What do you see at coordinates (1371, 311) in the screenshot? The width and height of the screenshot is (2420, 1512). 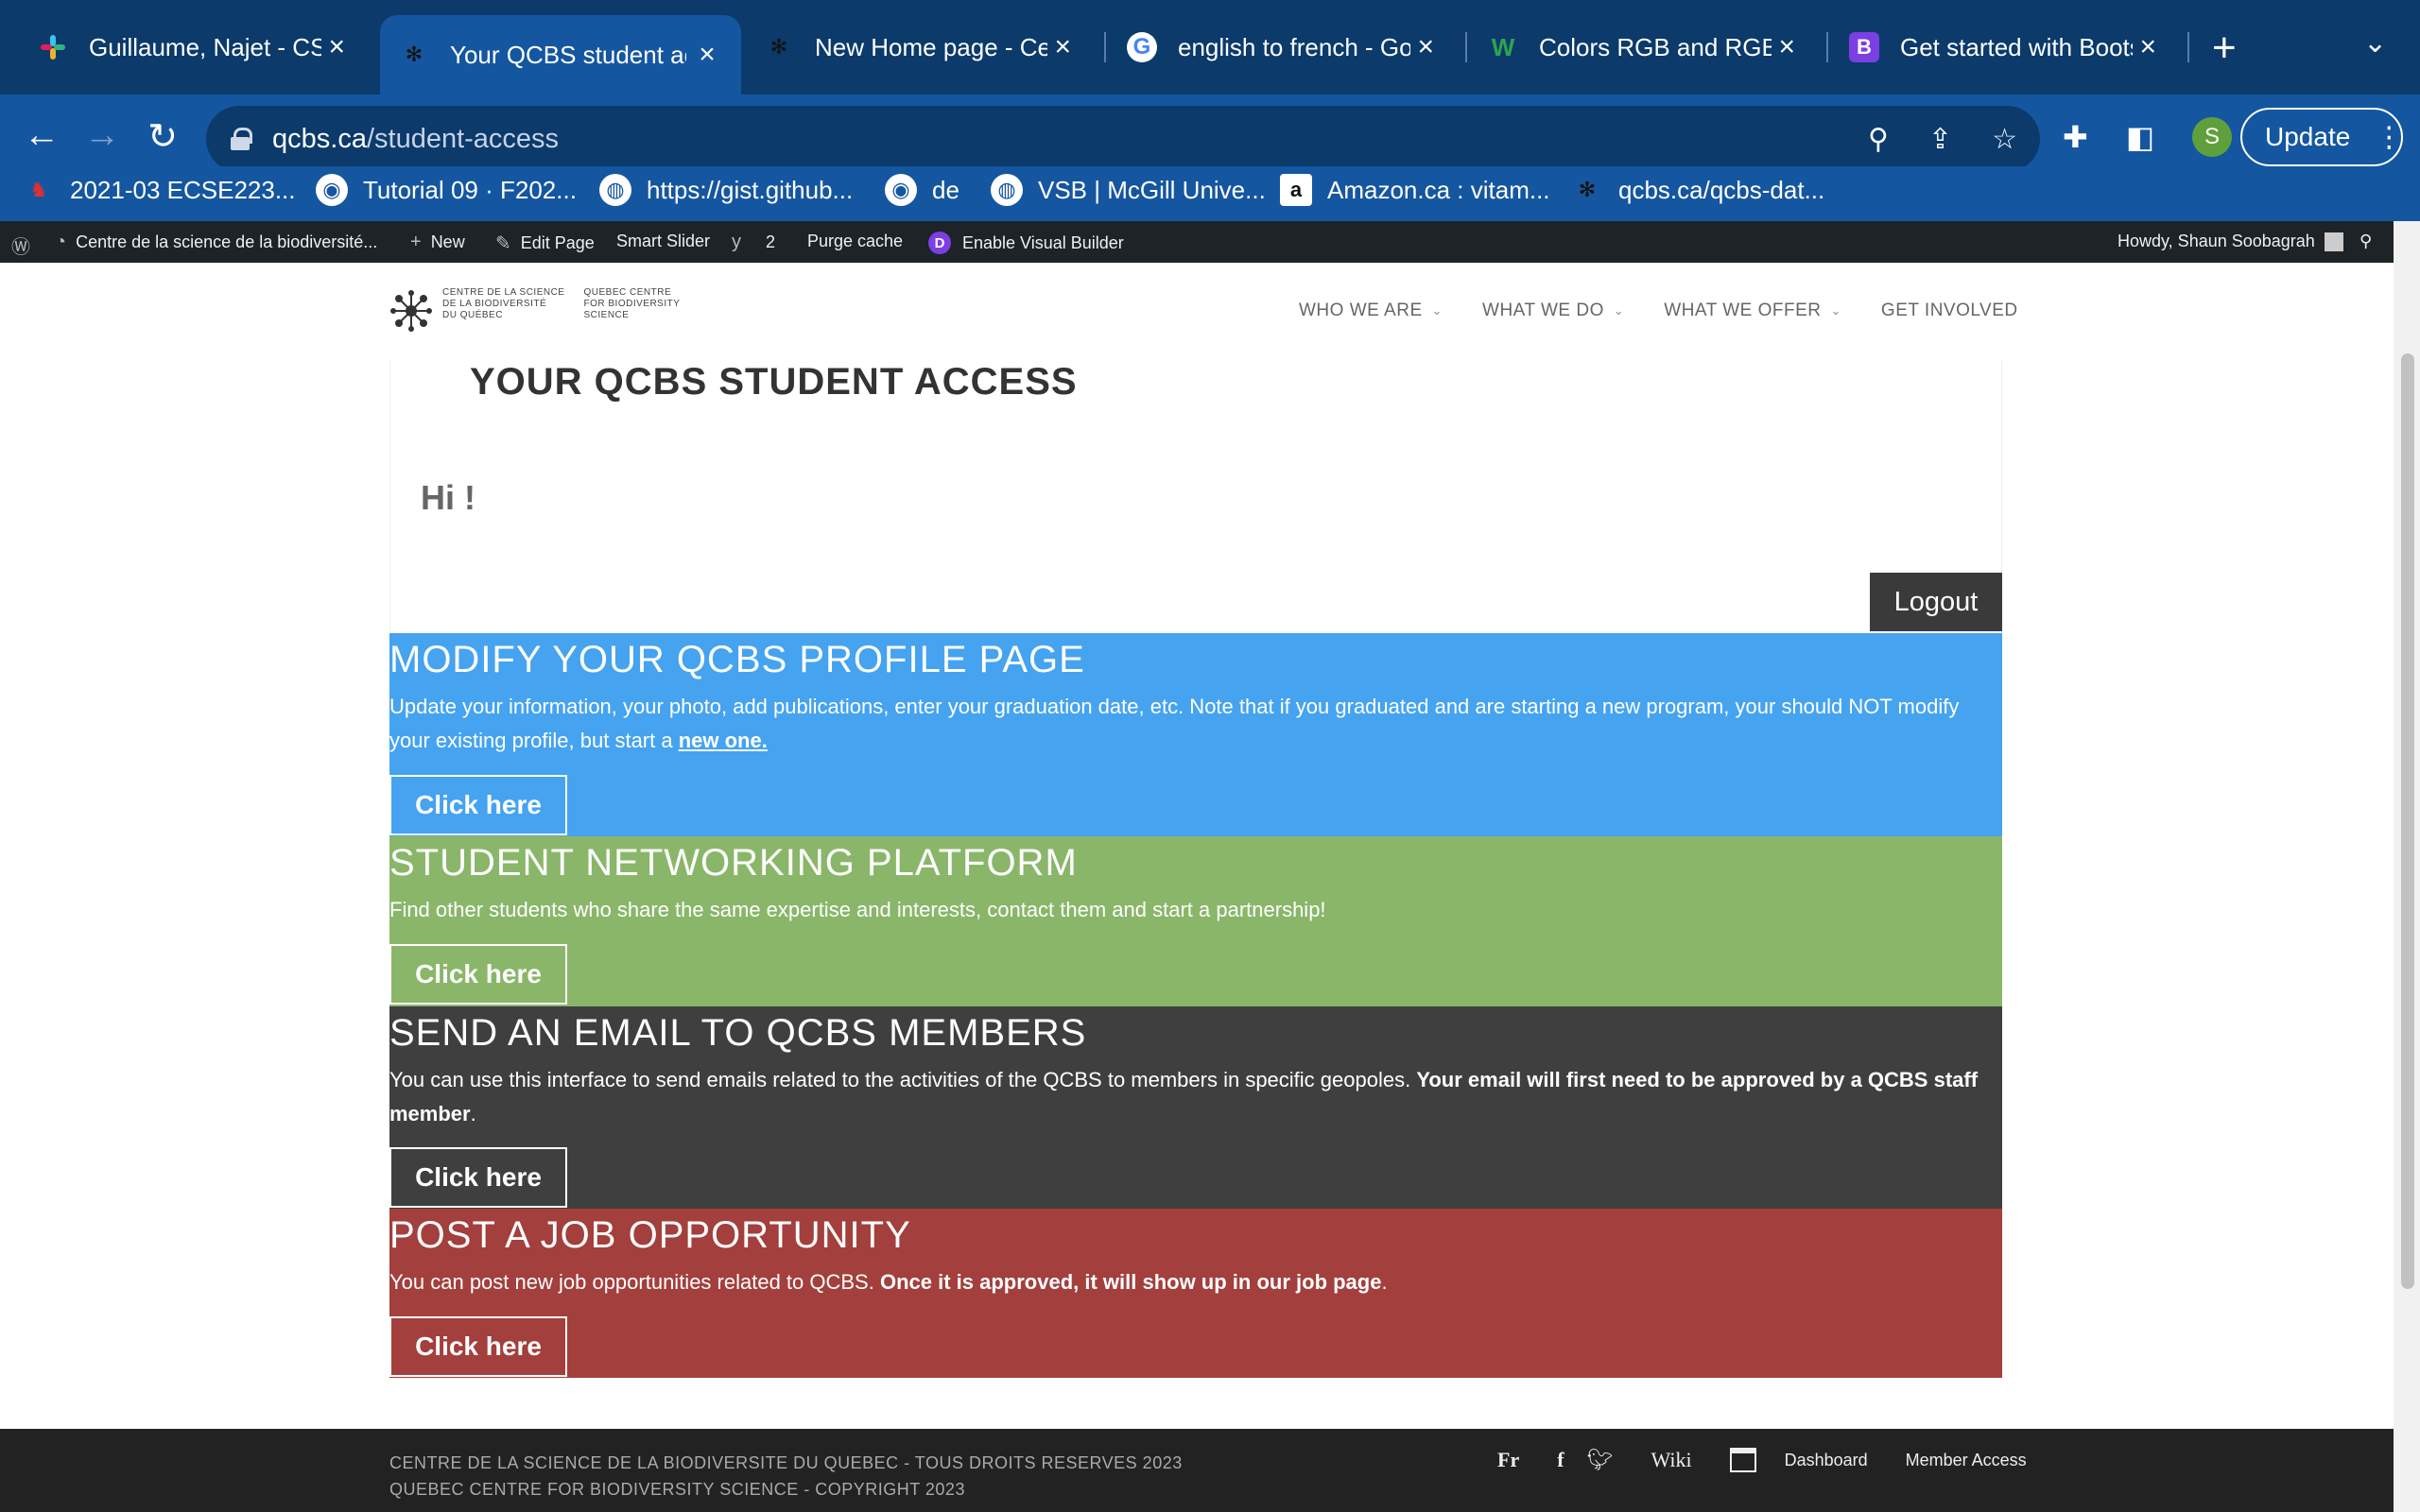 I see `nav-who-we-are: WHO WE ARE ⌄` at bounding box center [1371, 311].